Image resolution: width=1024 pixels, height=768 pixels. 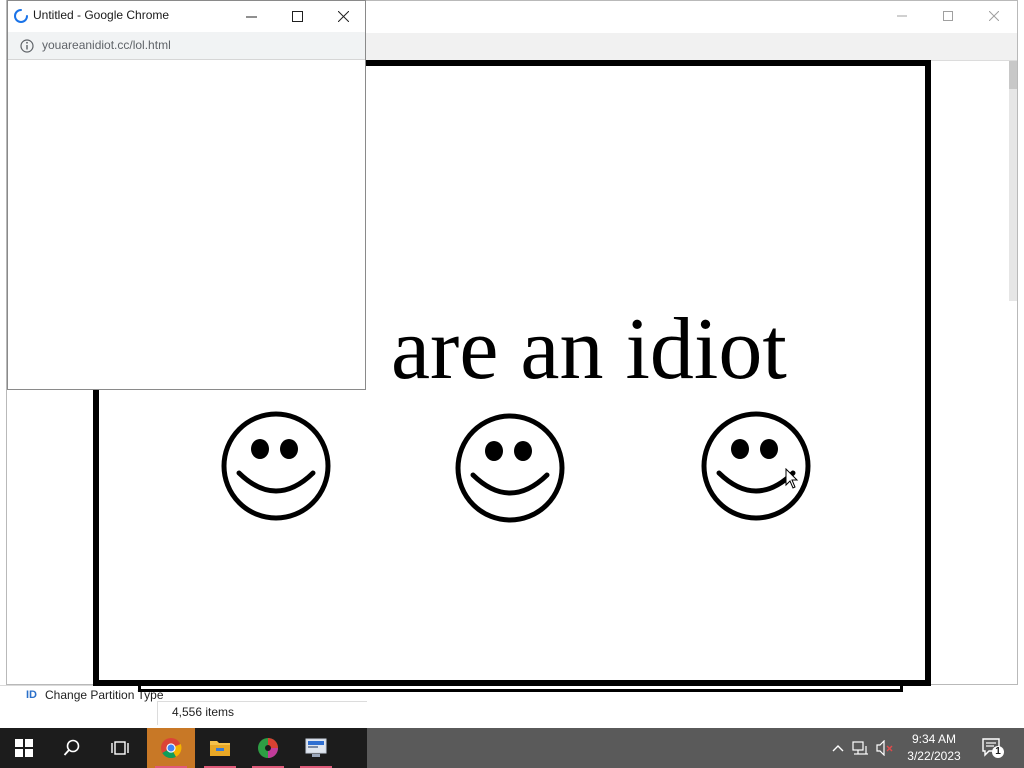 What do you see at coordinates (186, 46) in the screenshot?
I see `popup-address-bar: youareanidiot.cc/lol.html` at bounding box center [186, 46].